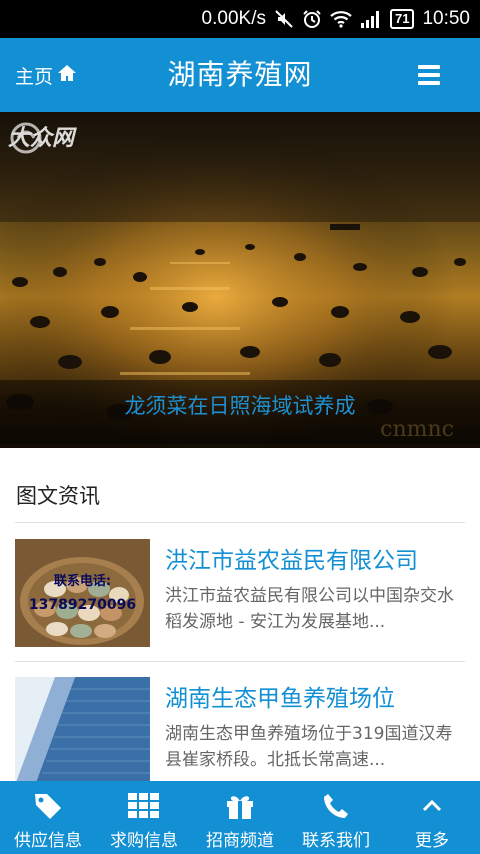 Image resolution: width=480 pixels, height=854 pixels. I want to click on clock: 10:50, so click(446, 18).